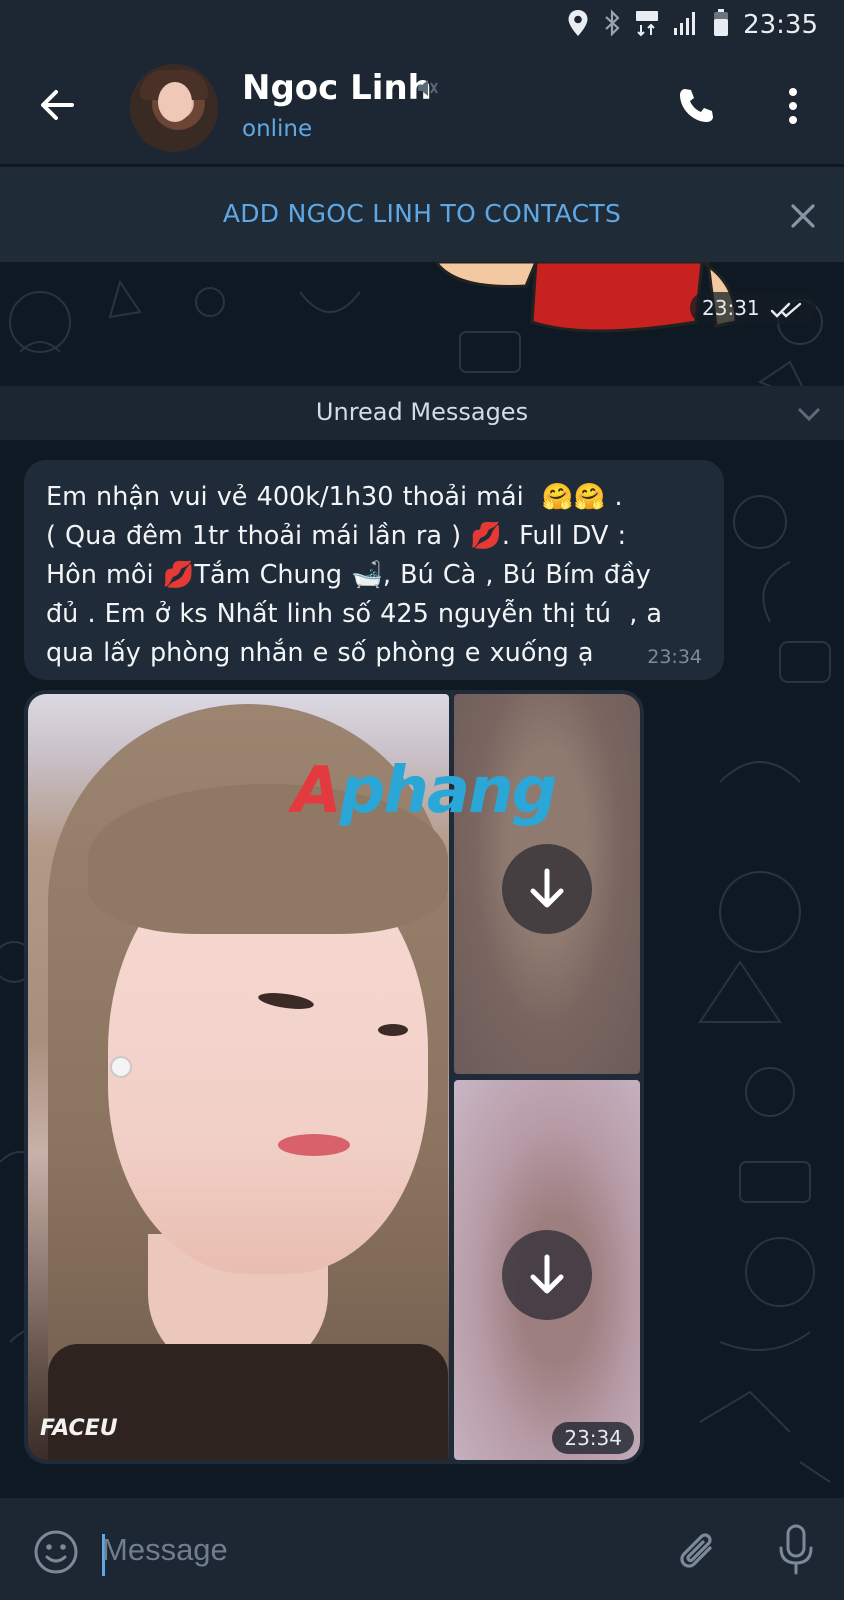 The image size is (844, 1600). I want to click on back-button, so click(57, 105).